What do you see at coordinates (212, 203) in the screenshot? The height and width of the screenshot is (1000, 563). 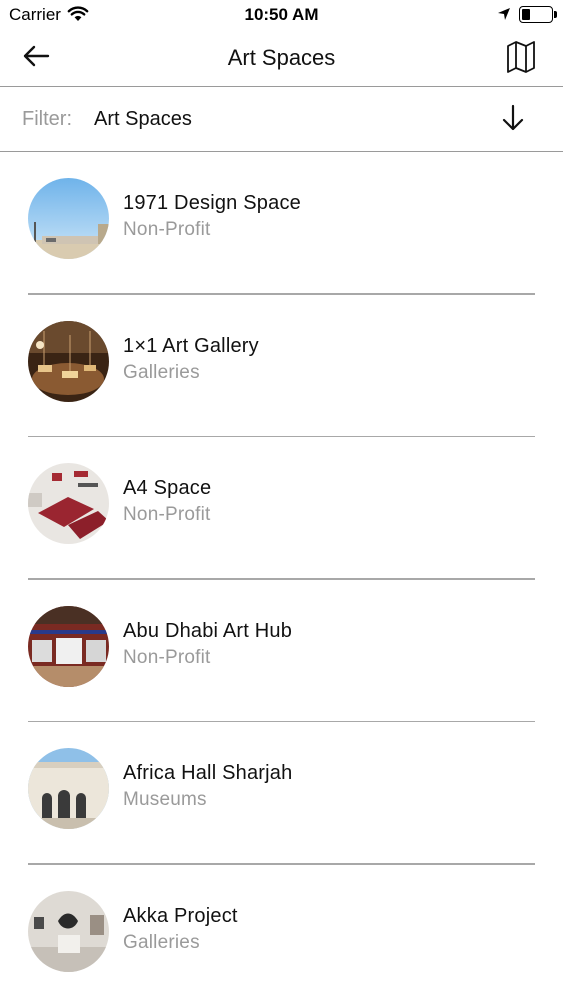 I see `space-name: 1971 Design Space` at bounding box center [212, 203].